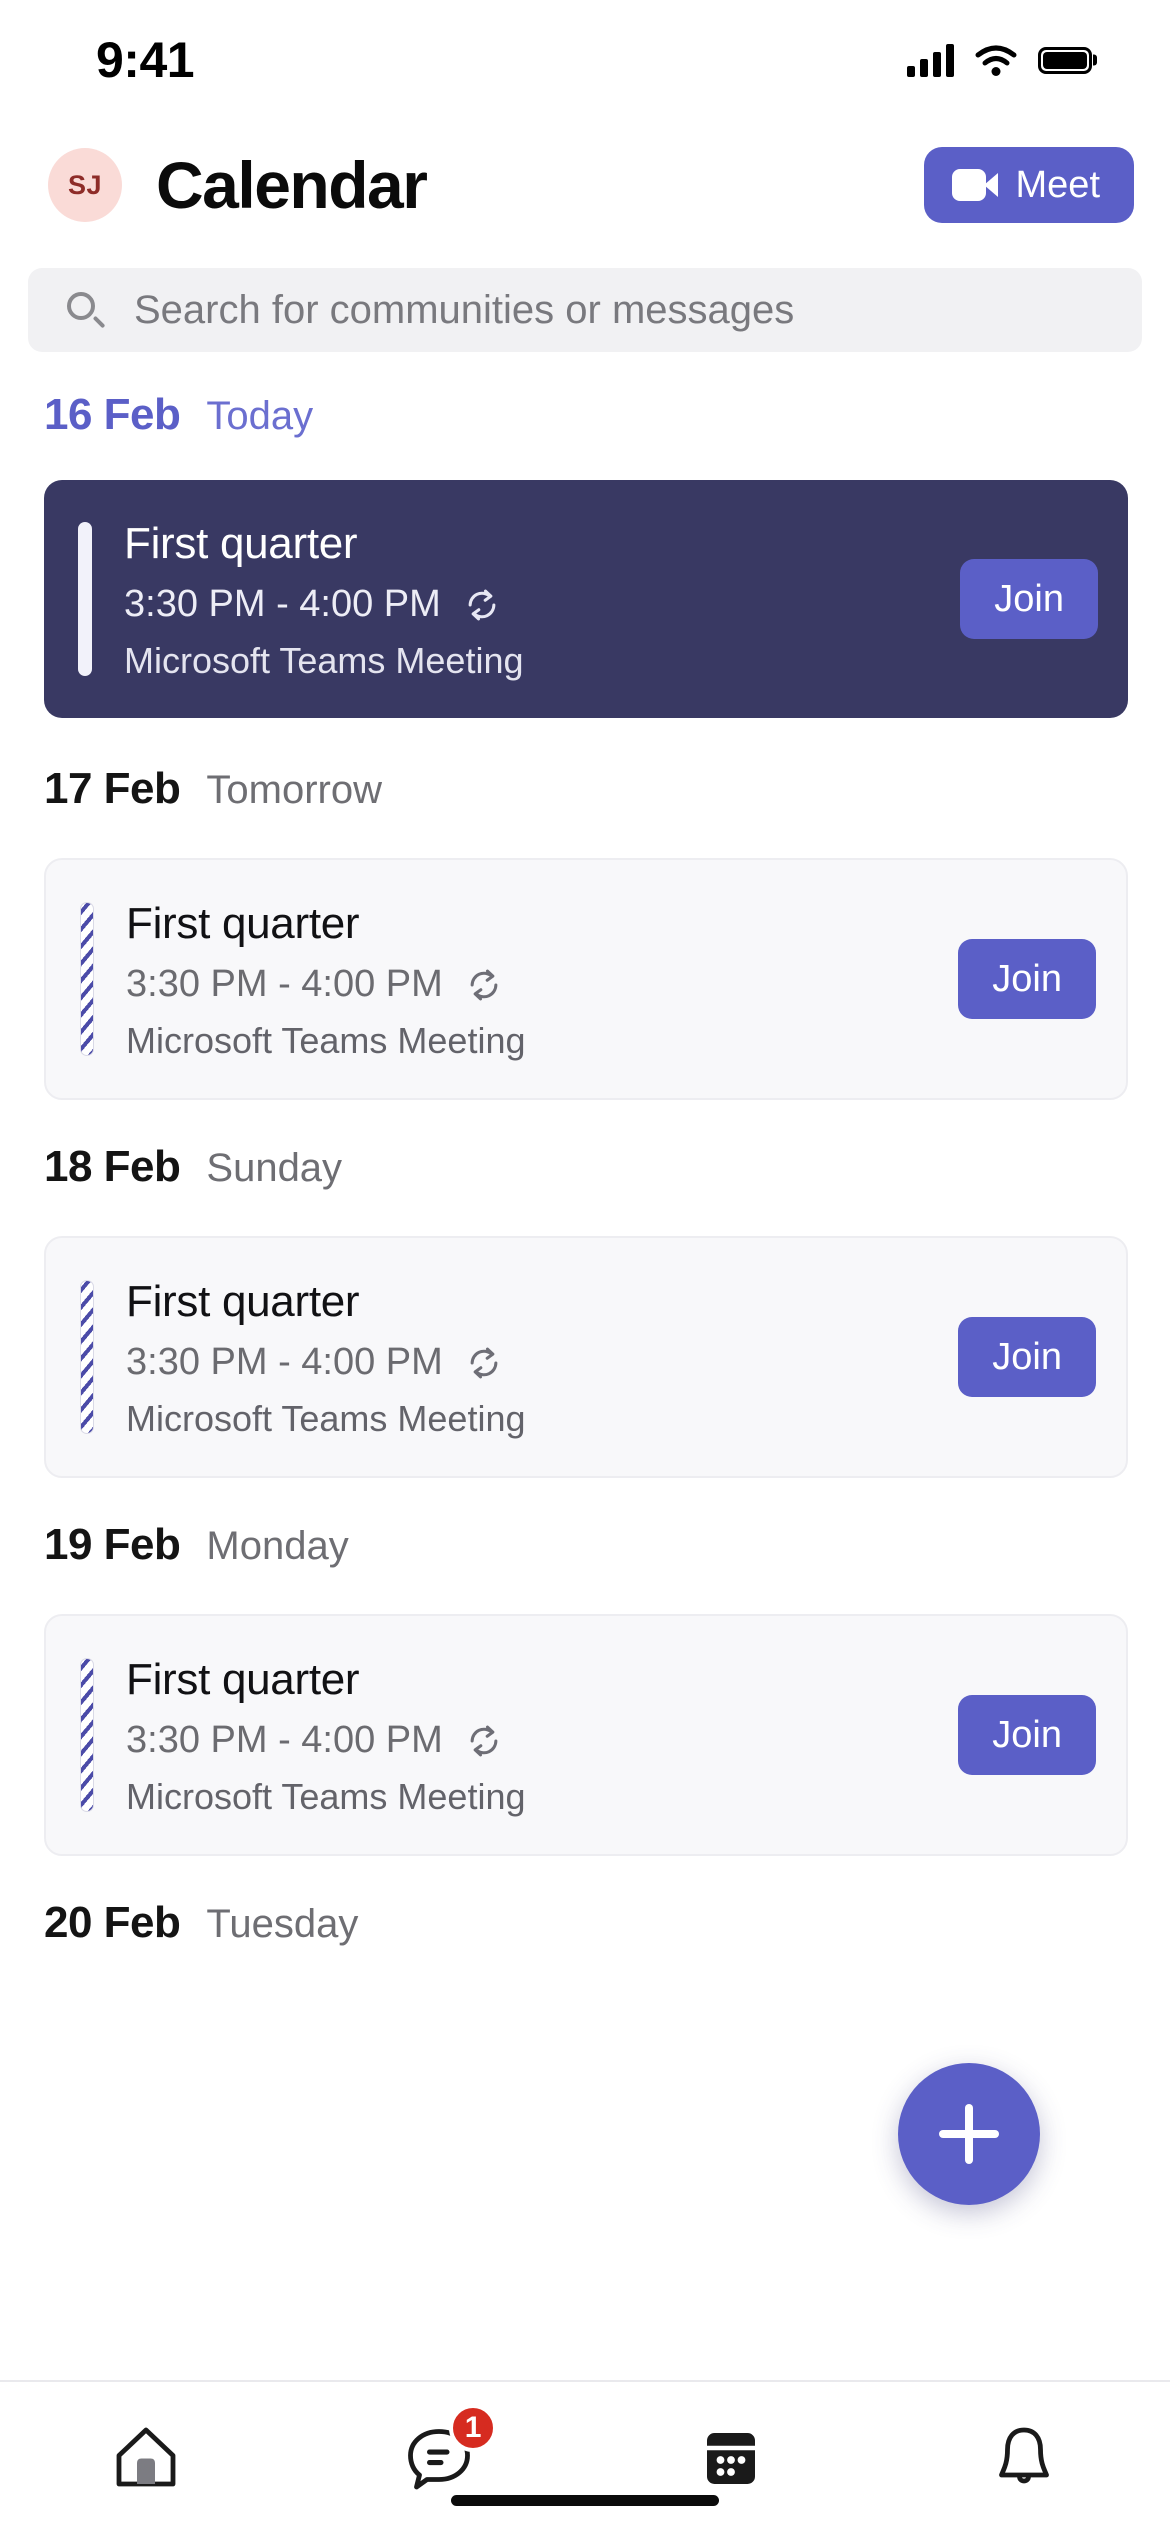  Describe the element at coordinates (585, 185) in the screenshot. I see `app-header: SJ Calendar Meet` at that location.